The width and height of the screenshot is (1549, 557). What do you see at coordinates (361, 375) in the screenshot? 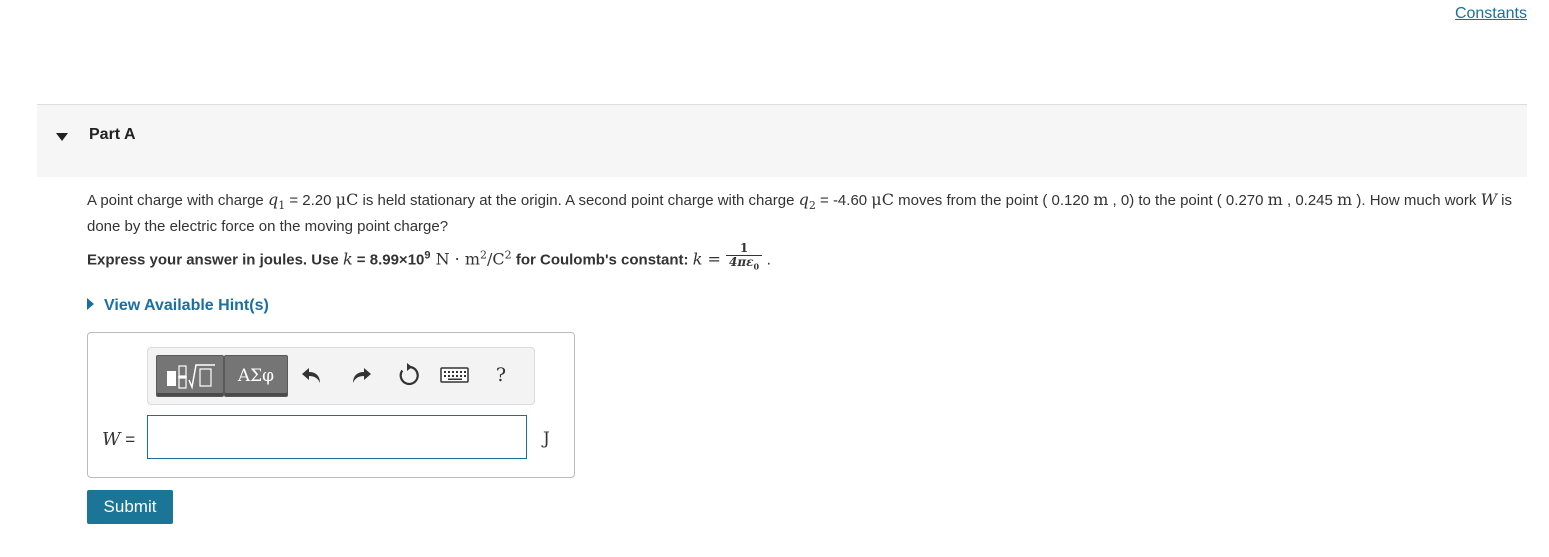
I see `redo-icon` at bounding box center [361, 375].